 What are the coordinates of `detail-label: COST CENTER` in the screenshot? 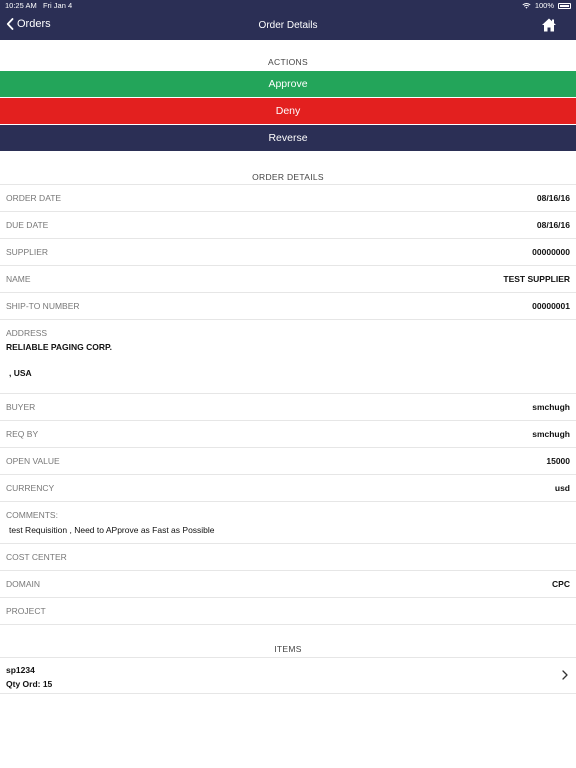 It's located at (36, 557).